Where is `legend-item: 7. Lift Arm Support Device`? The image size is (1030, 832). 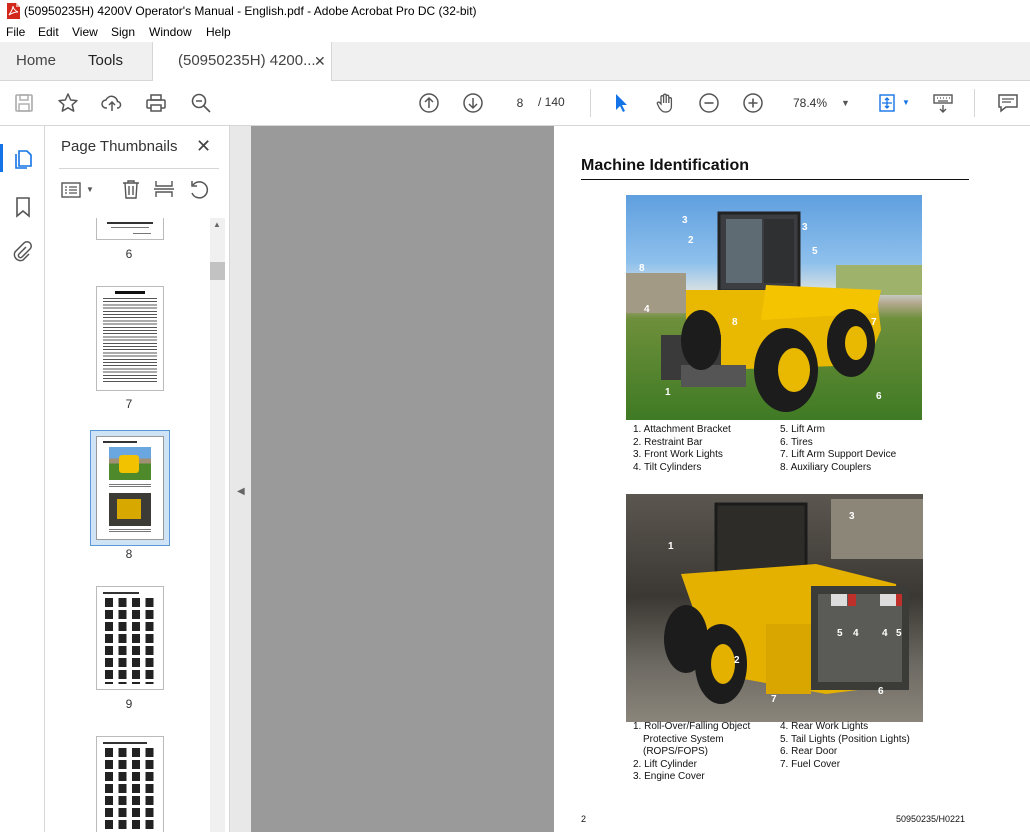 legend-item: 7. Lift Arm Support Device is located at coordinates (838, 455).